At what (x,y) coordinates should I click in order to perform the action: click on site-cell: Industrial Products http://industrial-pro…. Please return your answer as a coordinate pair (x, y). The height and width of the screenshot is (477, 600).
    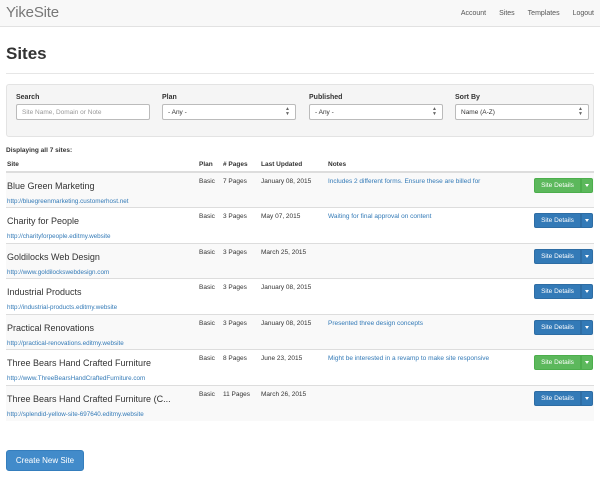
    Looking at the image, I should click on (102, 296).